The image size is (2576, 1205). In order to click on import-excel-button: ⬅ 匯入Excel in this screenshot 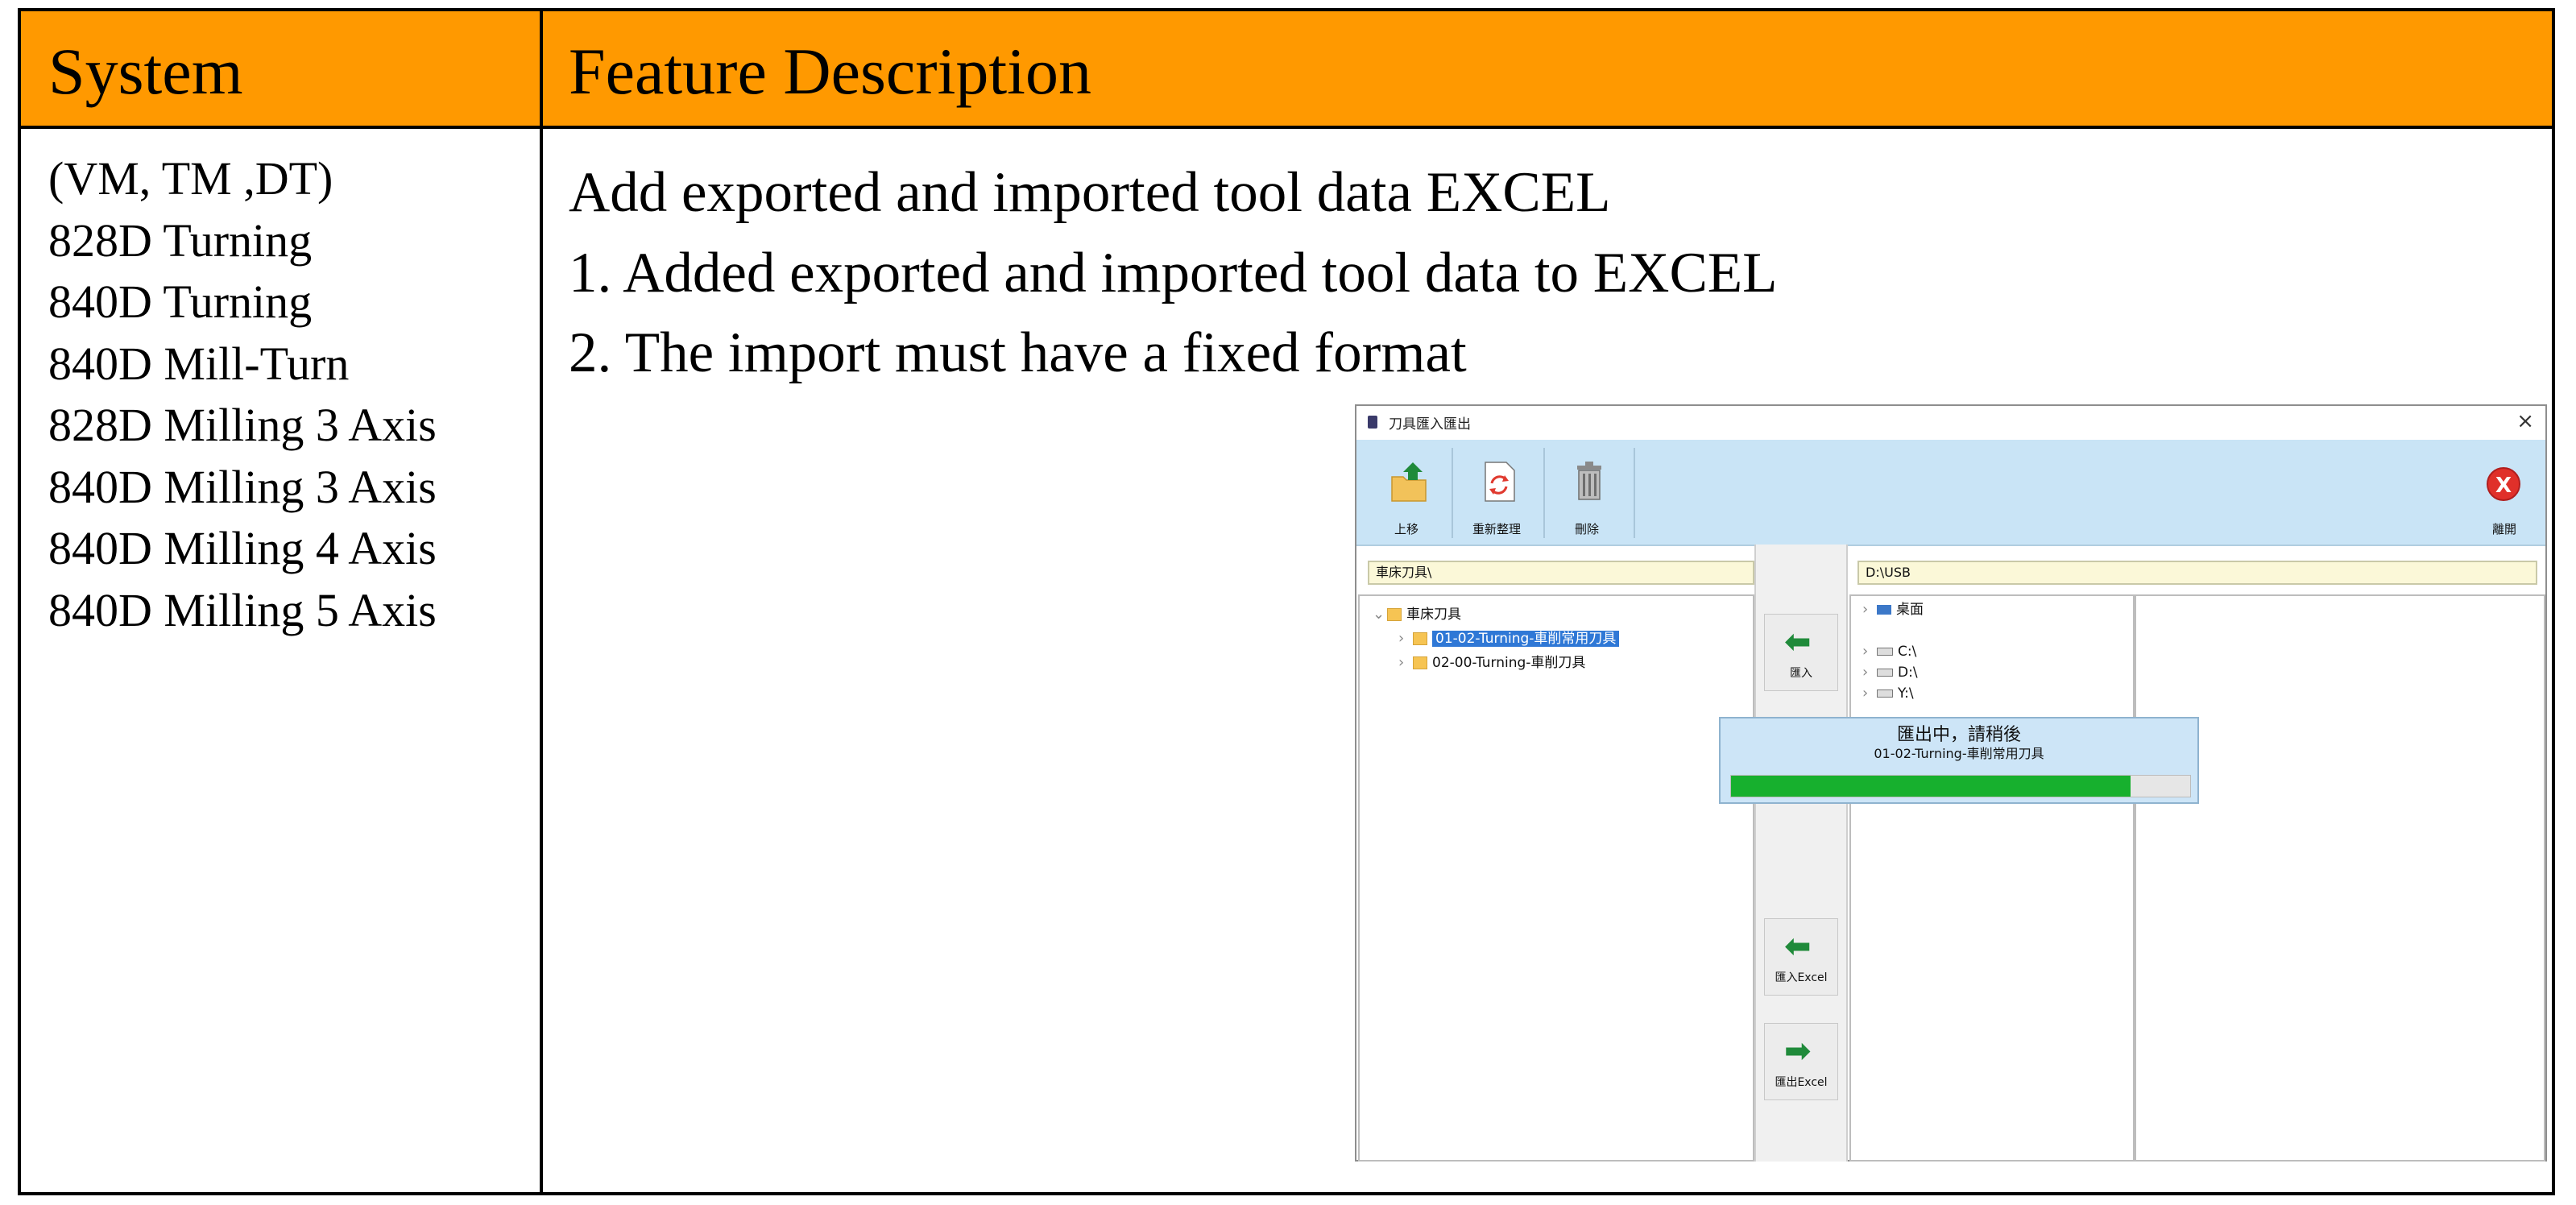, I will do `click(1801, 957)`.